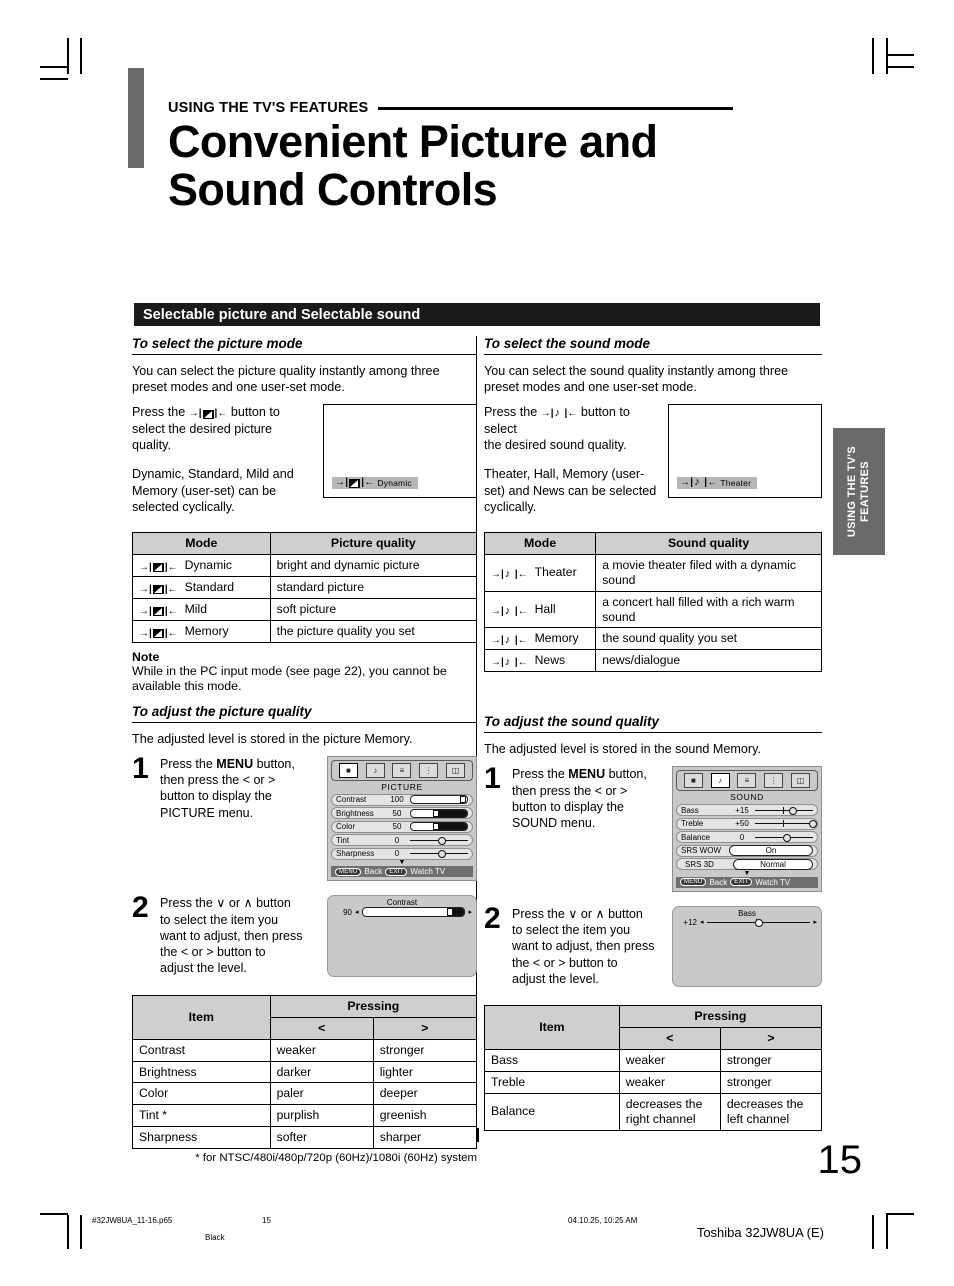  I want to click on crop-mark-tr-h, so click(900, 67).